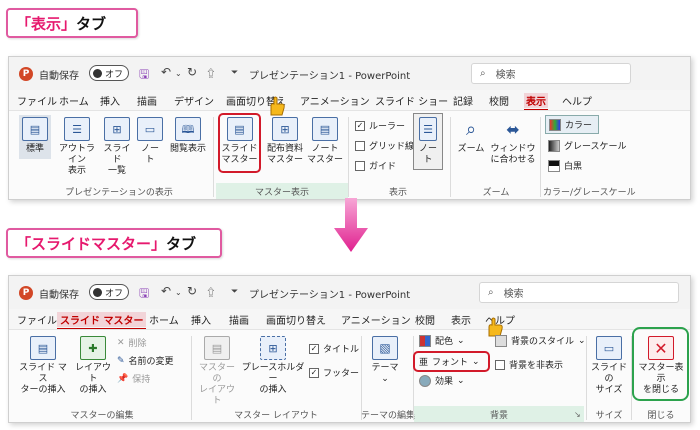 The height and width of the screenshot is (430, 700). Describe the element at coordinates (388, 416) in the screenshot. I see `group-label-edit-theme: テーマの編集` at that location.